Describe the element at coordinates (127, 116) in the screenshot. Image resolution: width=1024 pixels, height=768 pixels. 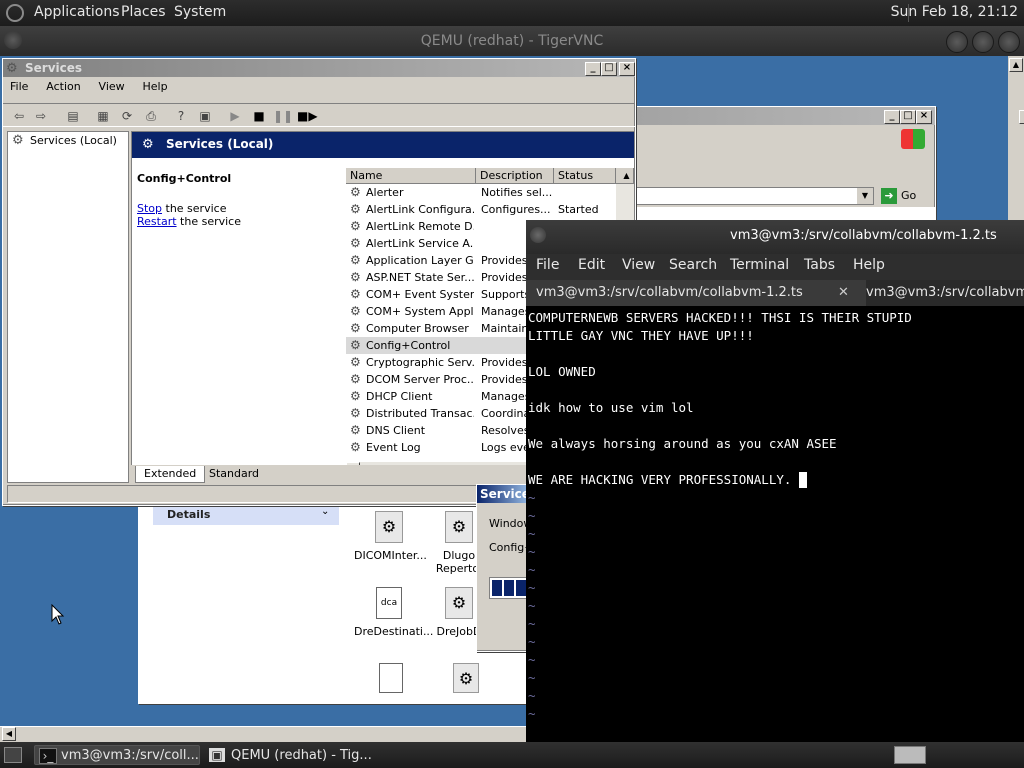
I see `refresh-icon: ⟳` at that location.